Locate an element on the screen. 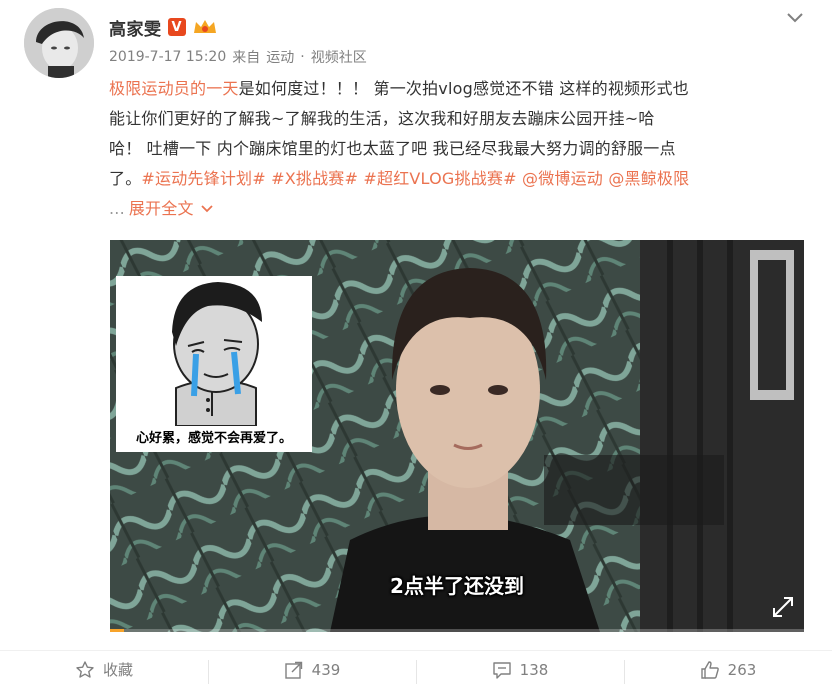 The height and width of the screenshot is (688, 832). post-meta: 2019-7-17 15:20 来自 运动 · 视频社区 is located at coordinates (238, 57).